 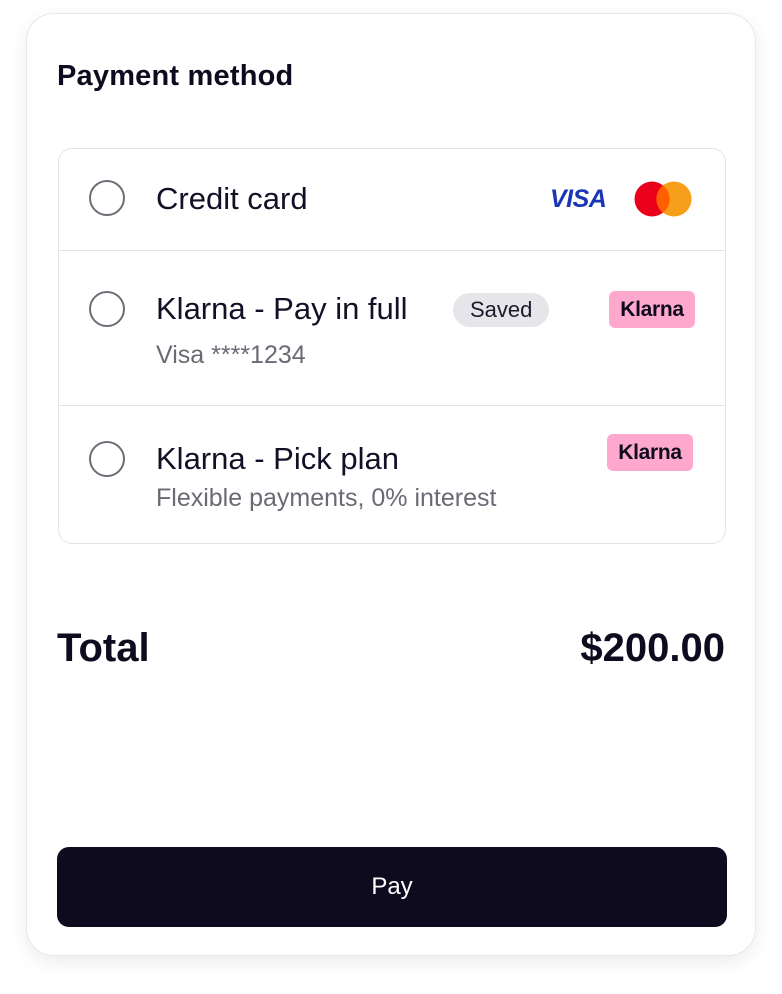 I want to click on credit-card-radio, so click(x=107, y=198).